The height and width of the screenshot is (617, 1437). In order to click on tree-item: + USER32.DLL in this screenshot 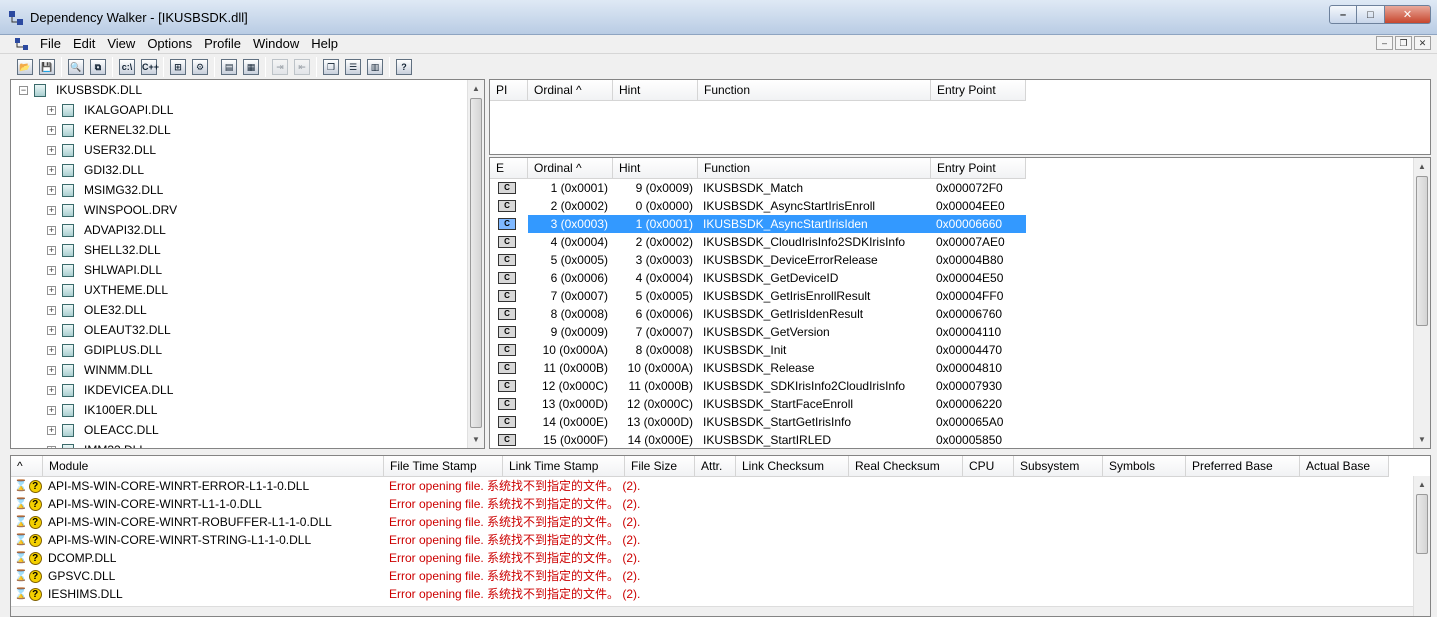, I will do `click(101, 150)`.